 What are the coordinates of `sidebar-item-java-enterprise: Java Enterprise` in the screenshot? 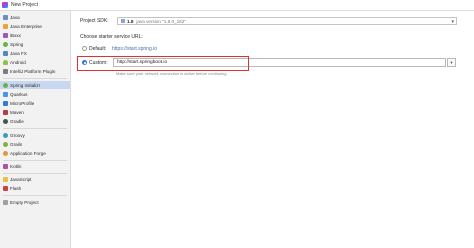 It's located at (36, 26).